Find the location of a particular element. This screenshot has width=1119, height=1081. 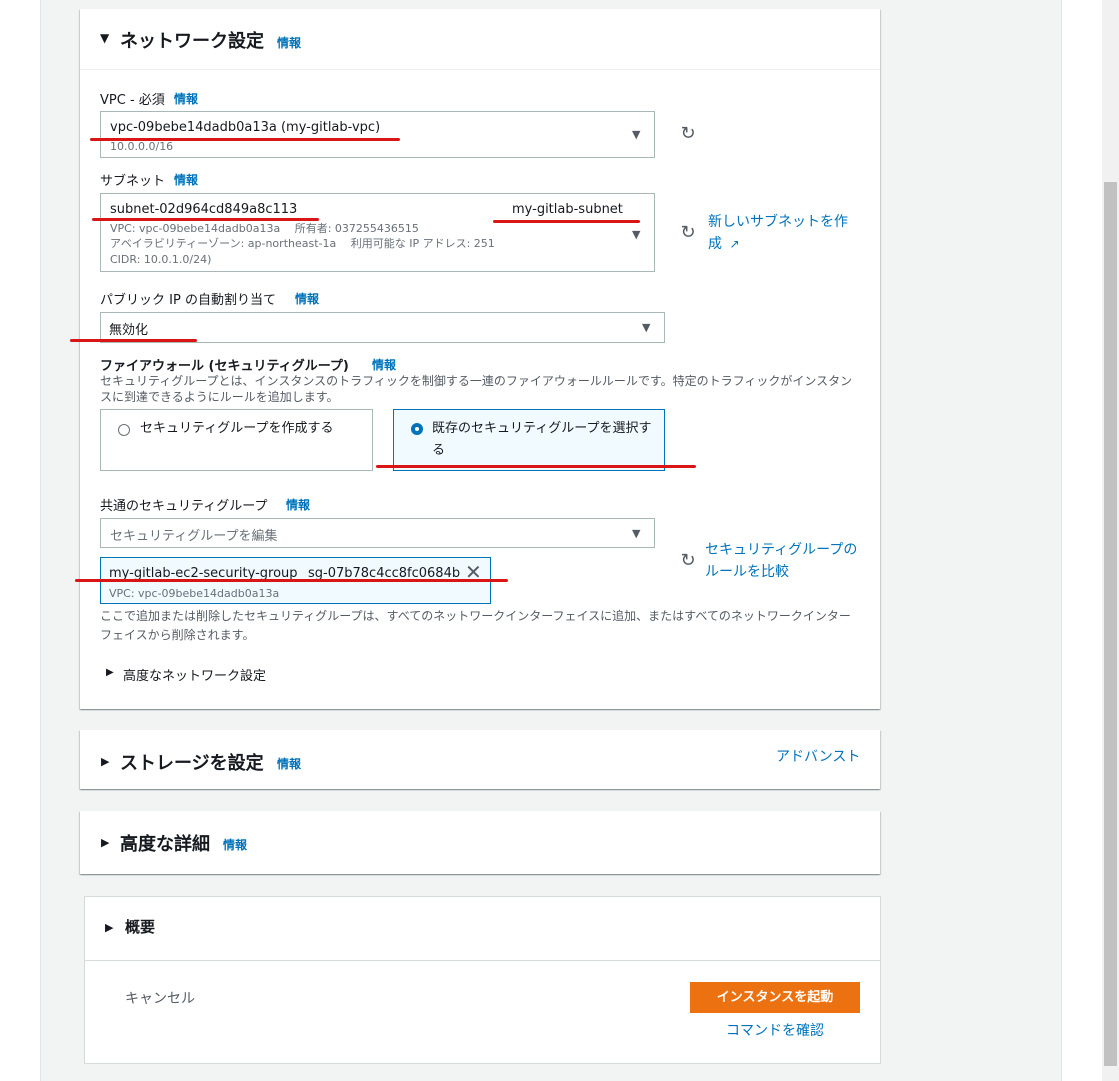

vpc-select-cidr: 10.0.0.0/16 is located at coordinates (142, 146).